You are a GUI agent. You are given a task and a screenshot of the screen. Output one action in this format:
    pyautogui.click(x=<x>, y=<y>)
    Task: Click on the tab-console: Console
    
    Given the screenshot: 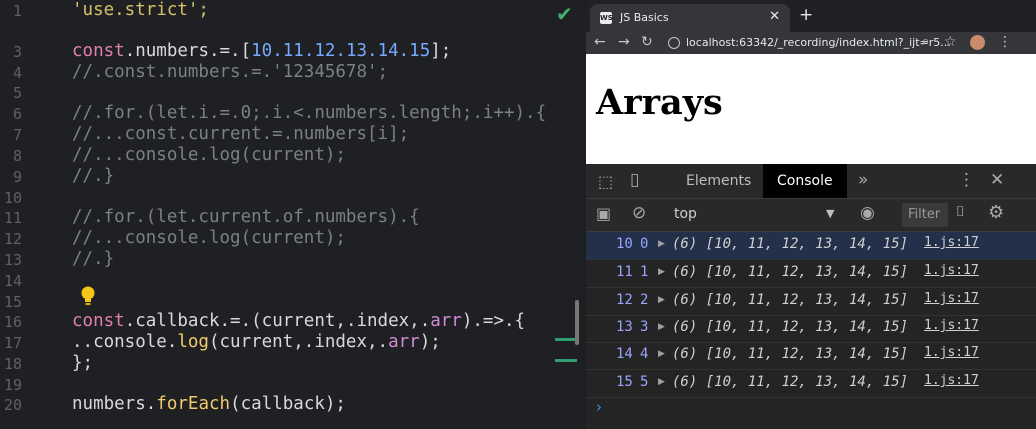 What is the action you would take?
    pyautogui.click(x=805, y=181)
    